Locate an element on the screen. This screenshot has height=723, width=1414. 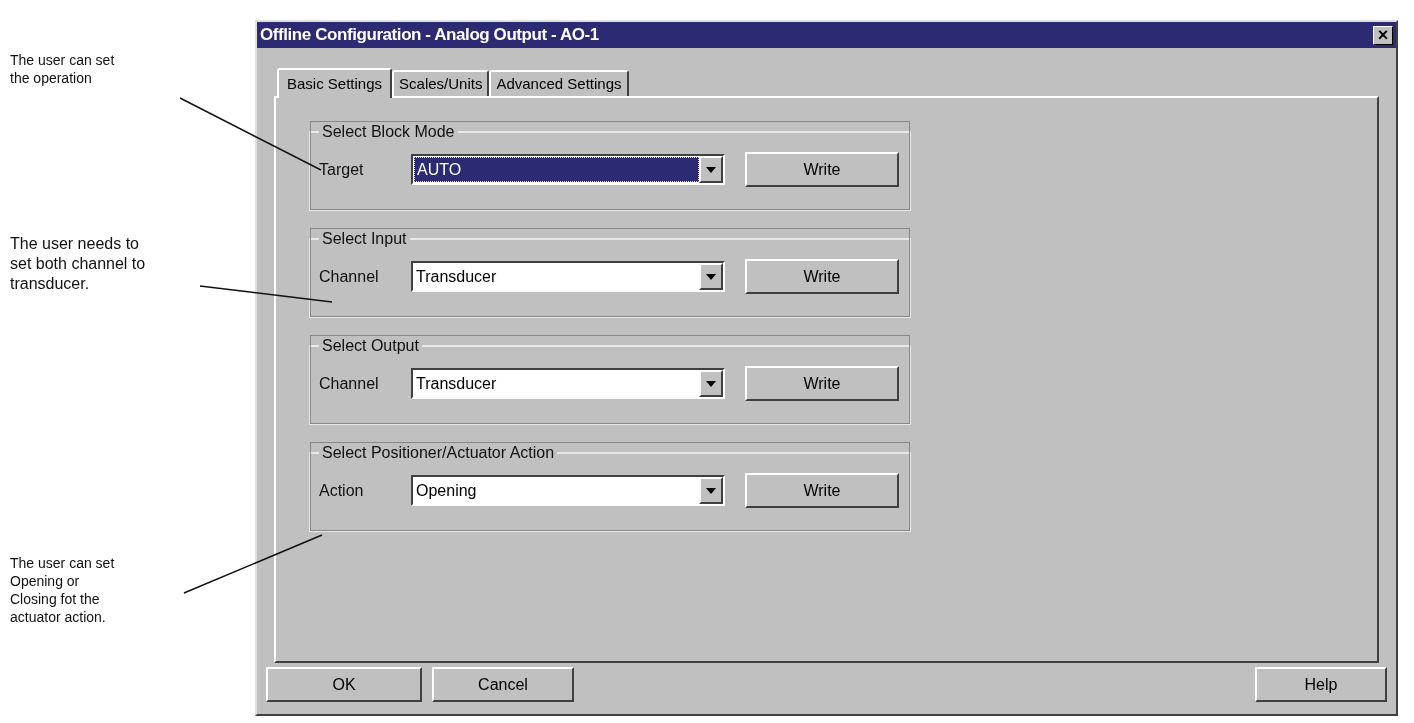
group-title: Select Output is located at coordinates (370, 346).